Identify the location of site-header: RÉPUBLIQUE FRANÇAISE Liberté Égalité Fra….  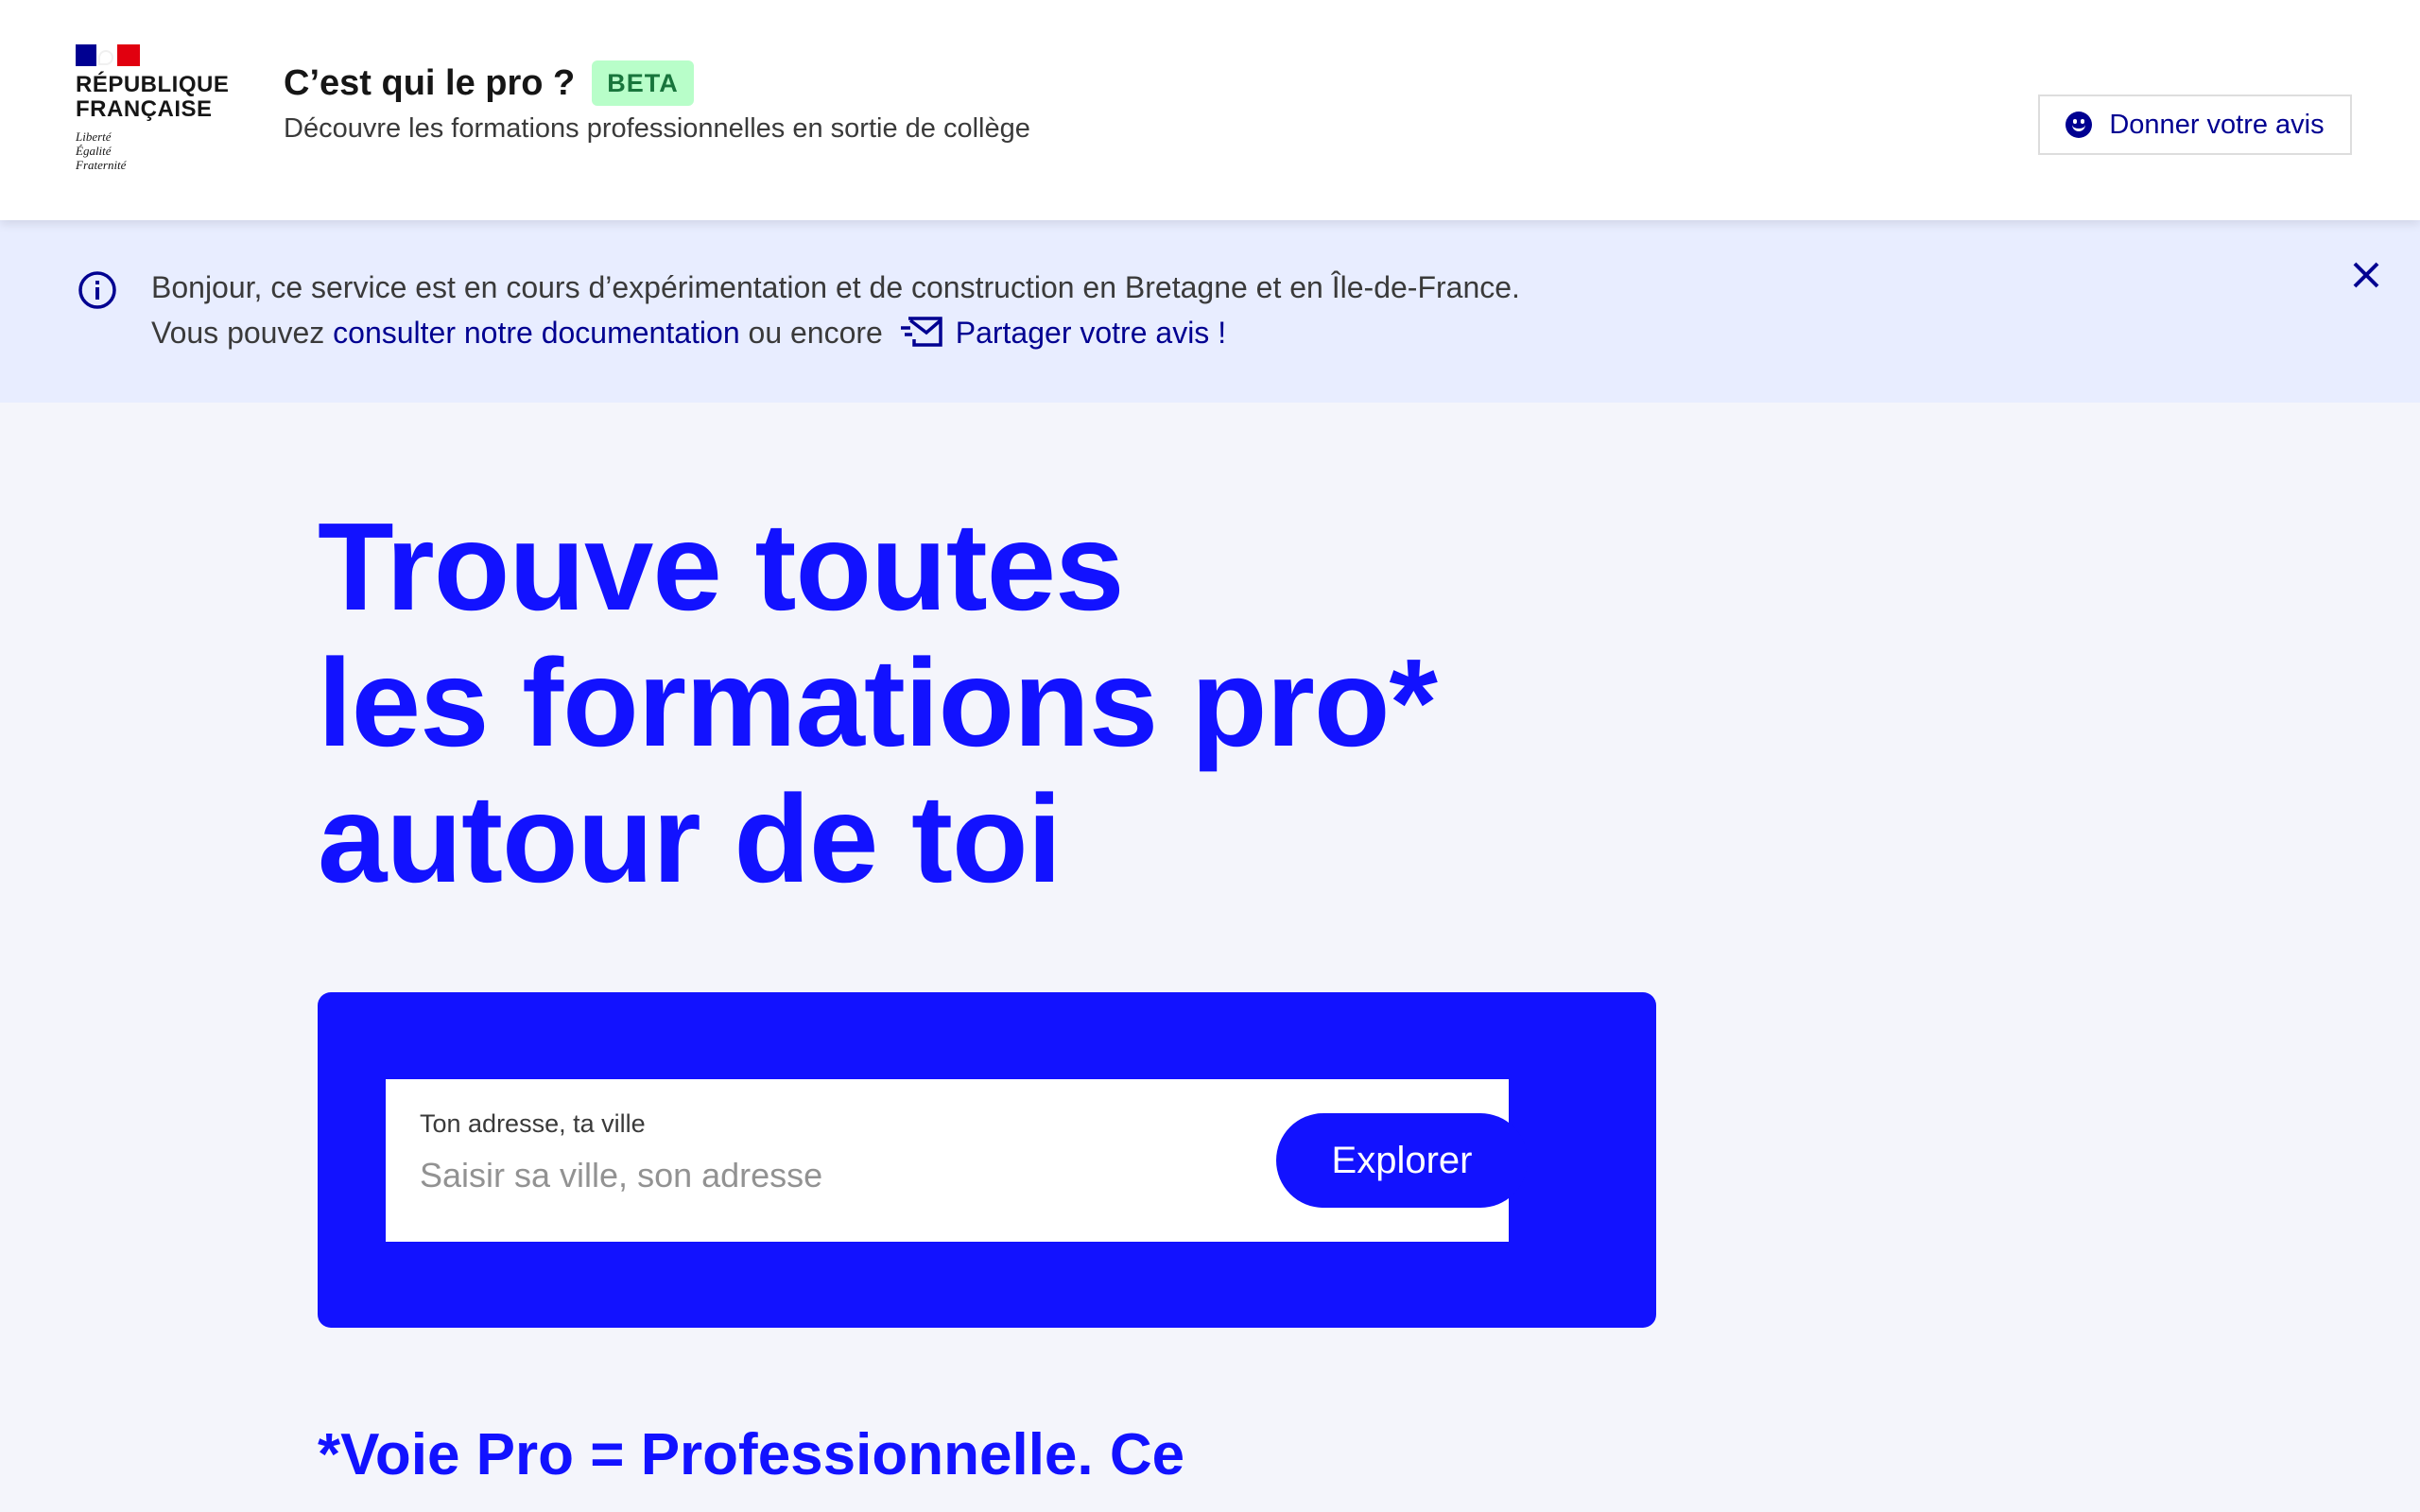
(1210, 110).